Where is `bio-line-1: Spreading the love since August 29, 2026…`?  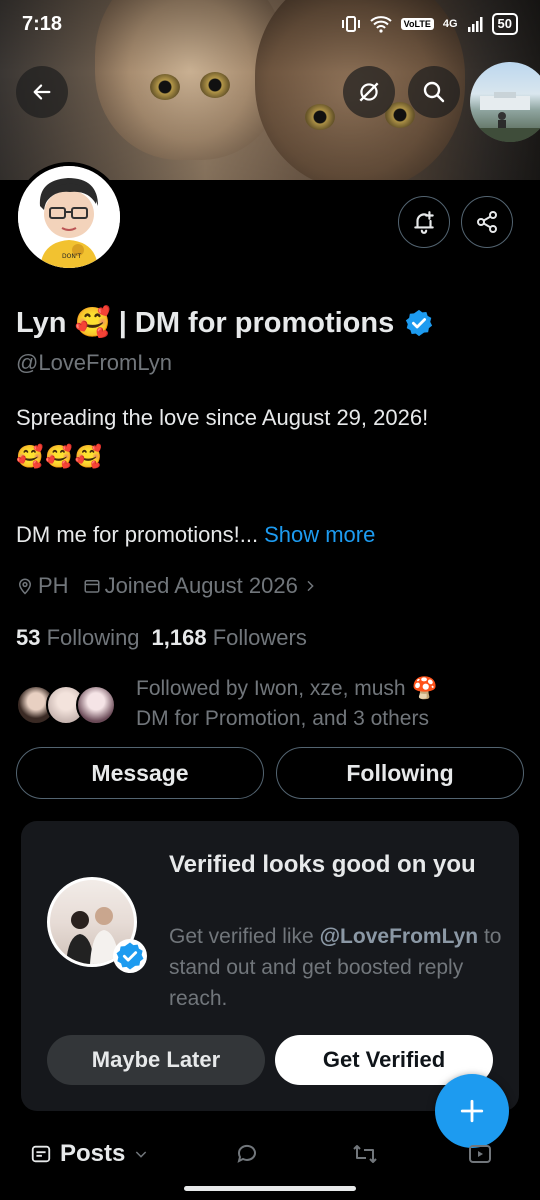 bio-line-1: Spreading the love since August 29, 2026… is located at coordinates (222, 417).